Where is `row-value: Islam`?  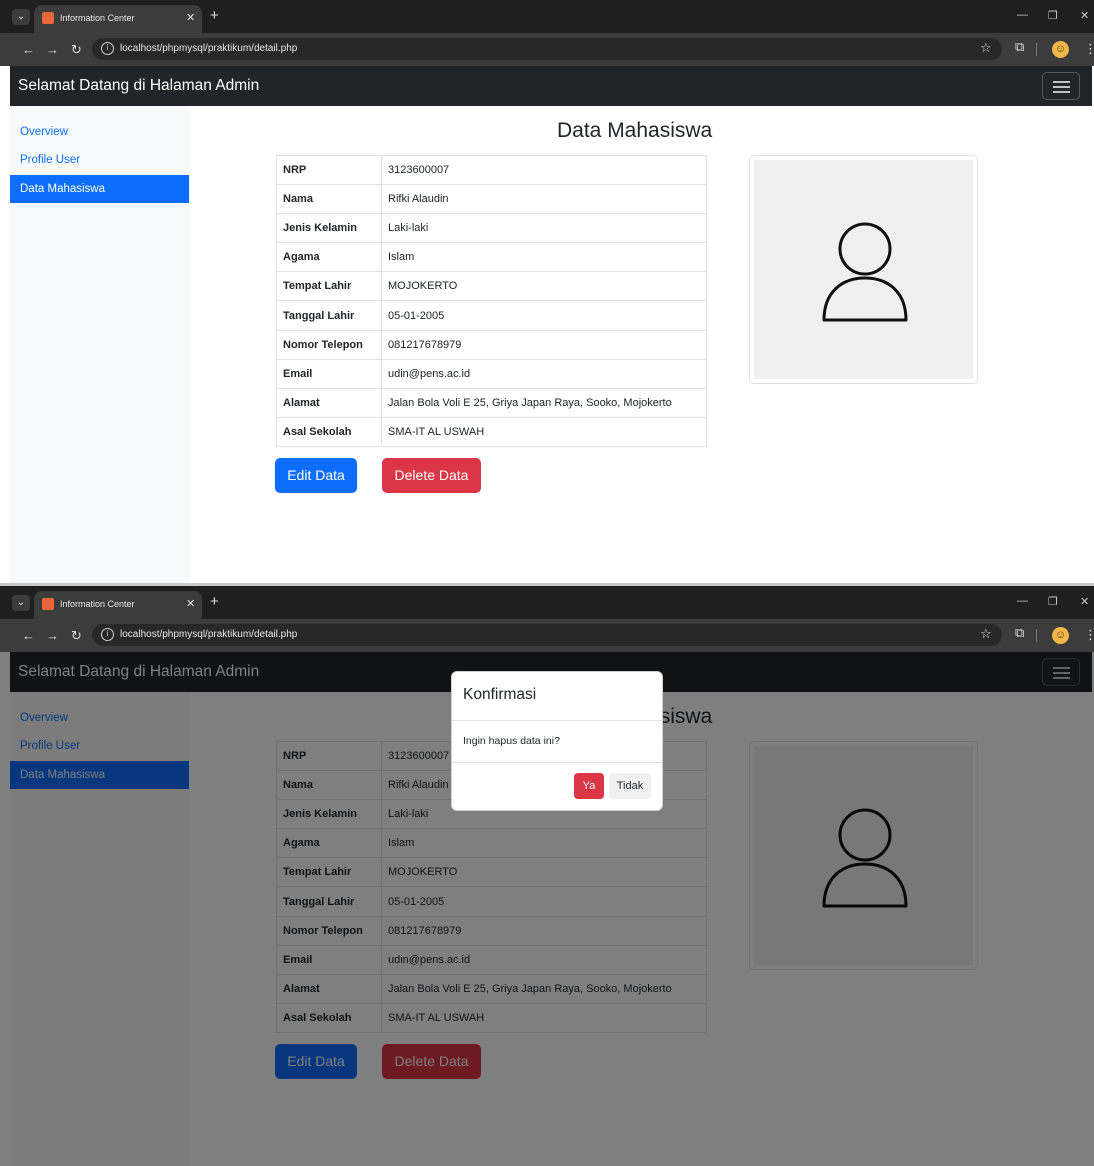 row-value: Islam is located at coordinates (544, 257).